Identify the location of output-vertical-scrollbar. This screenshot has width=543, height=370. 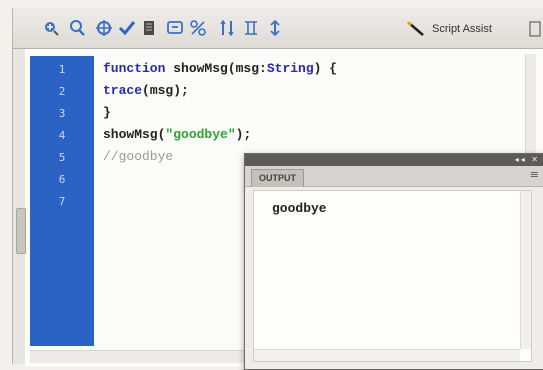
(525, 270).